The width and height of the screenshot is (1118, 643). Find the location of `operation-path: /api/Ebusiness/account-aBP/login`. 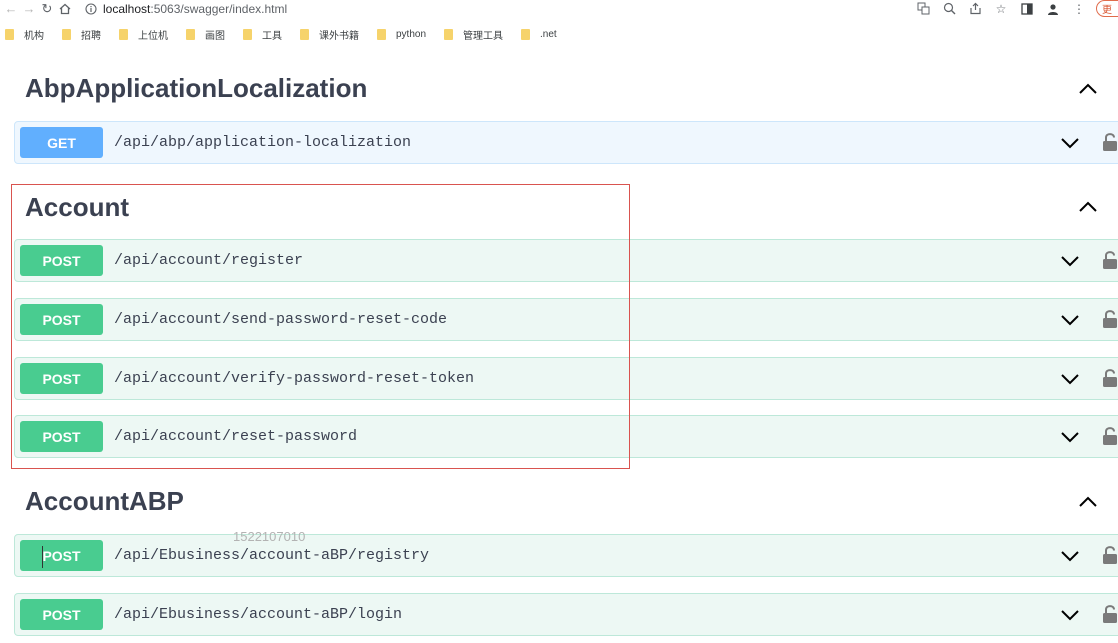

operation-path: /api/Ebusiness/account-aBP/login is located at coordinates (258, 614).